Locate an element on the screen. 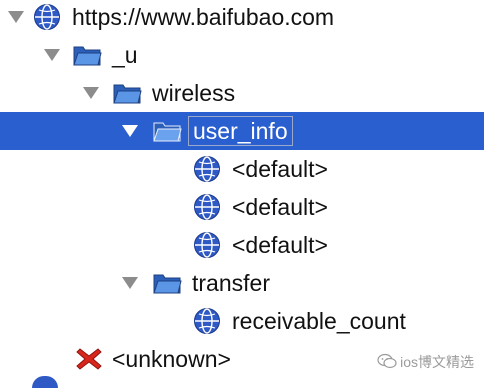  tree-row-label: wireless is located at coordinates (194, 93).